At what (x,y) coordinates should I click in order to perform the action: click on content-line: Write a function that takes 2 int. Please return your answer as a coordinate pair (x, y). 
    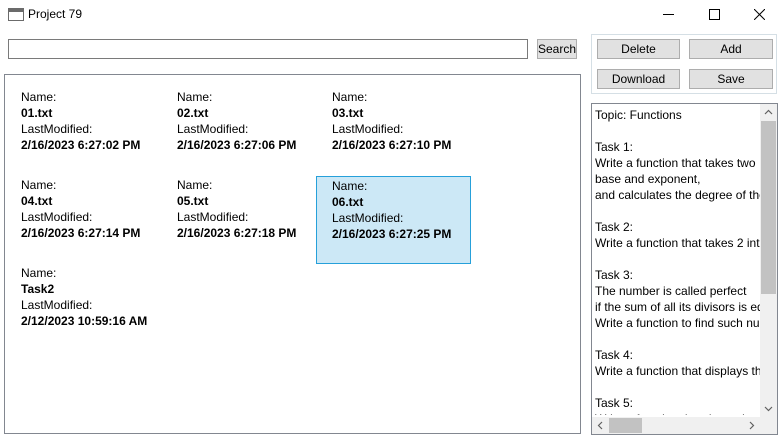
    Looking at the image, I should click on (677, 243).